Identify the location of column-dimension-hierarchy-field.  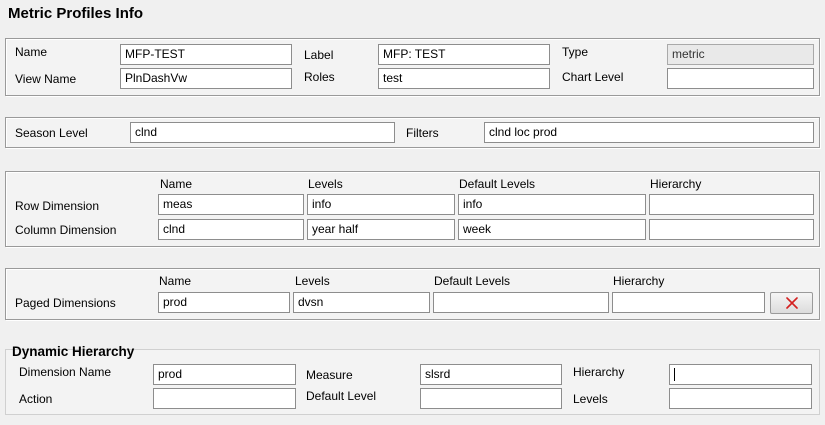
(731, 229).